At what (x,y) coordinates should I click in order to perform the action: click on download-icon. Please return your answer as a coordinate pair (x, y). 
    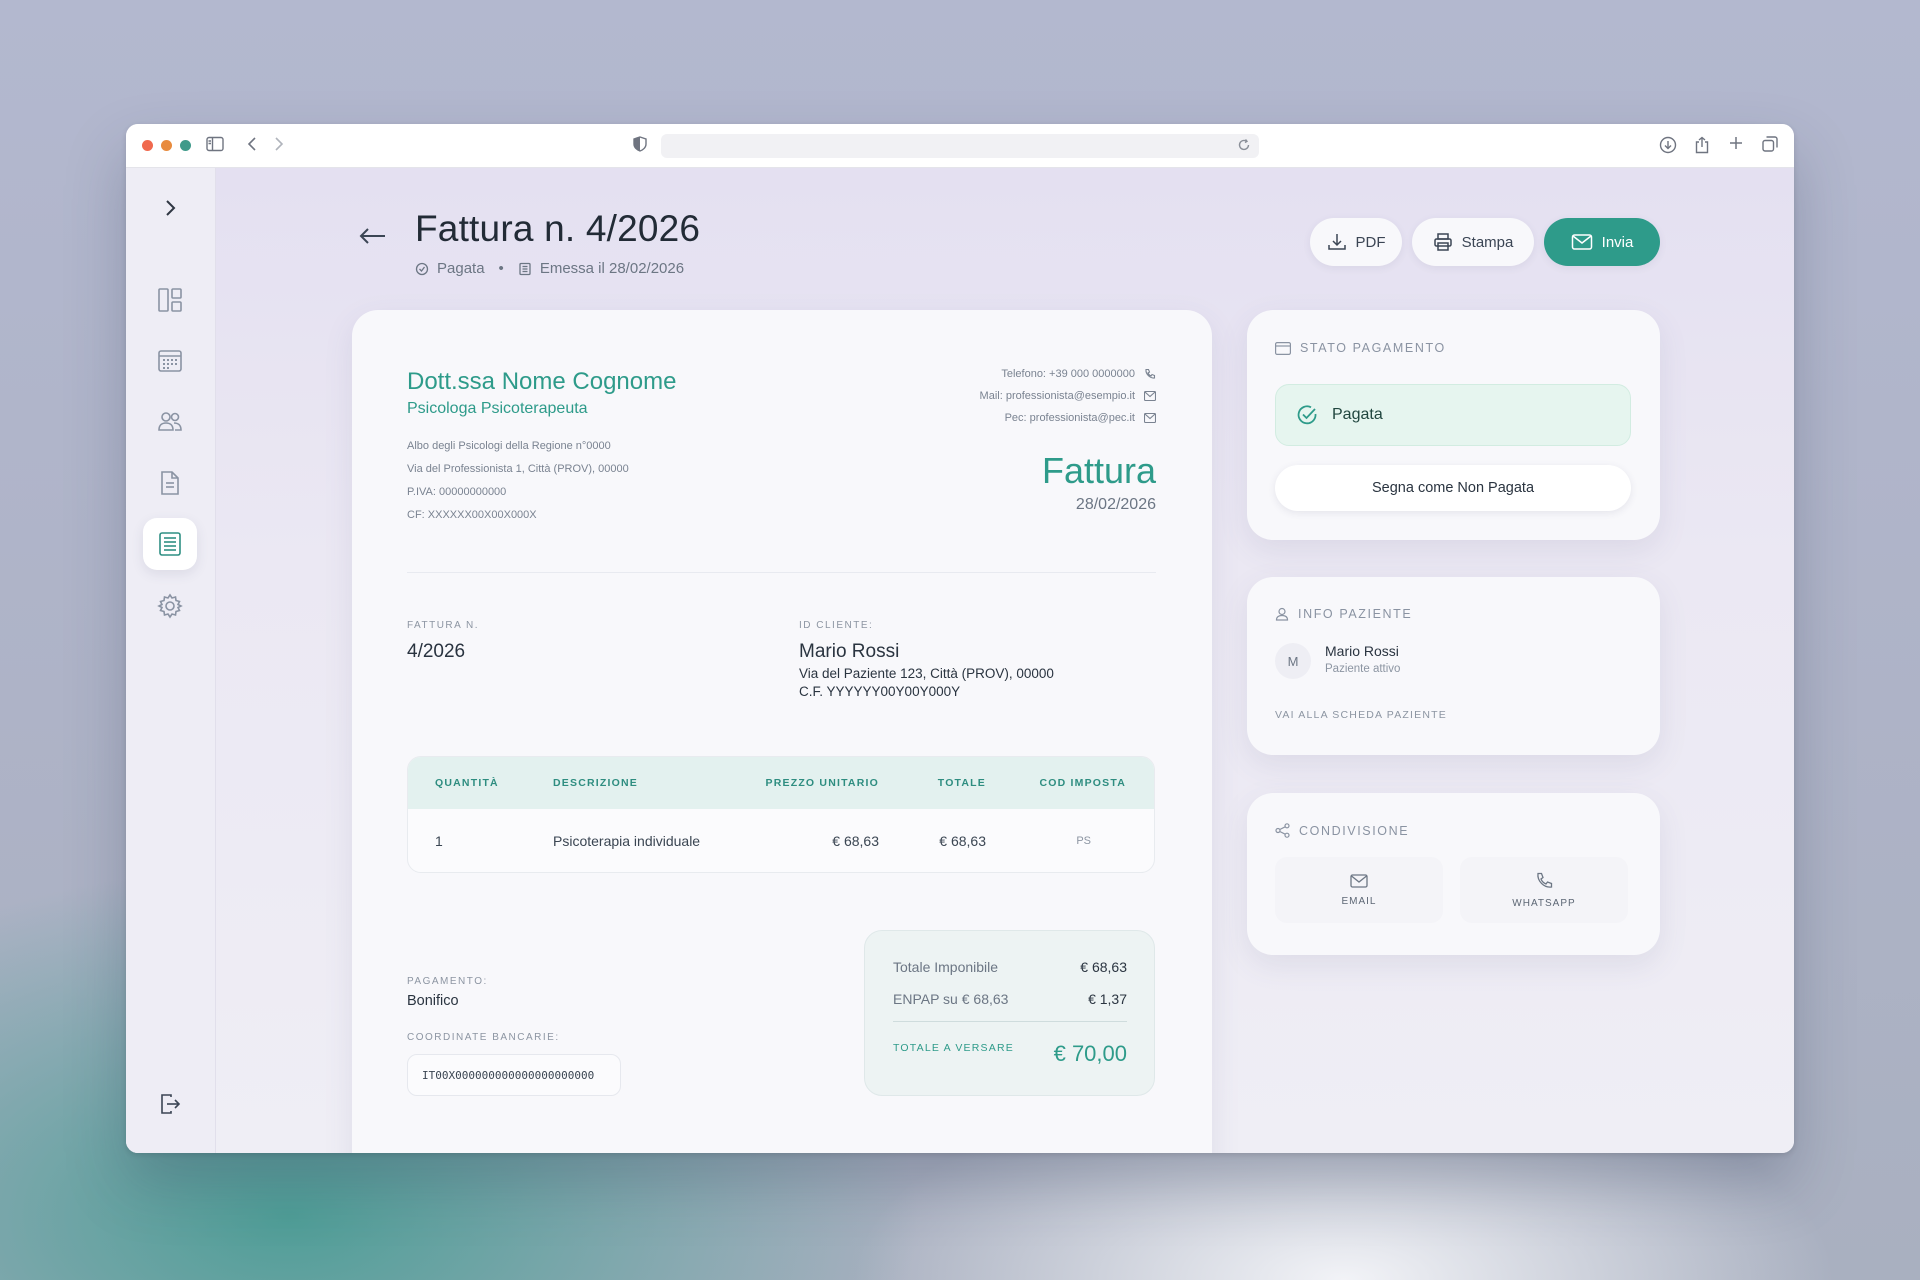
    Looking at the image, I should click on (1336, 242).